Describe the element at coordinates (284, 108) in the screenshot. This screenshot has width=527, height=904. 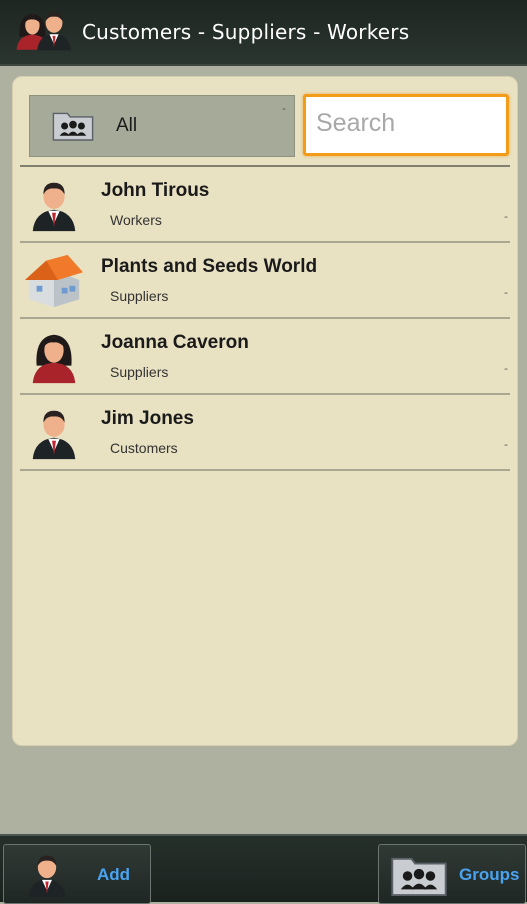
I see `group-selector-dash: -` at that location.